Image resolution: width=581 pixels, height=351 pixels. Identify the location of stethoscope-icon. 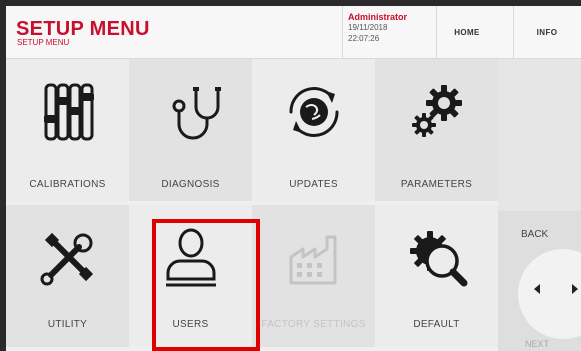
(190, 112).